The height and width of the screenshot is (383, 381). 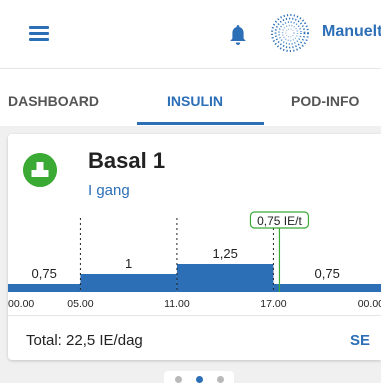 What do you see at coordinates (127, 160) in the screenshot?
I see `program-name: Basal 1` at bounding box center [127, 160].